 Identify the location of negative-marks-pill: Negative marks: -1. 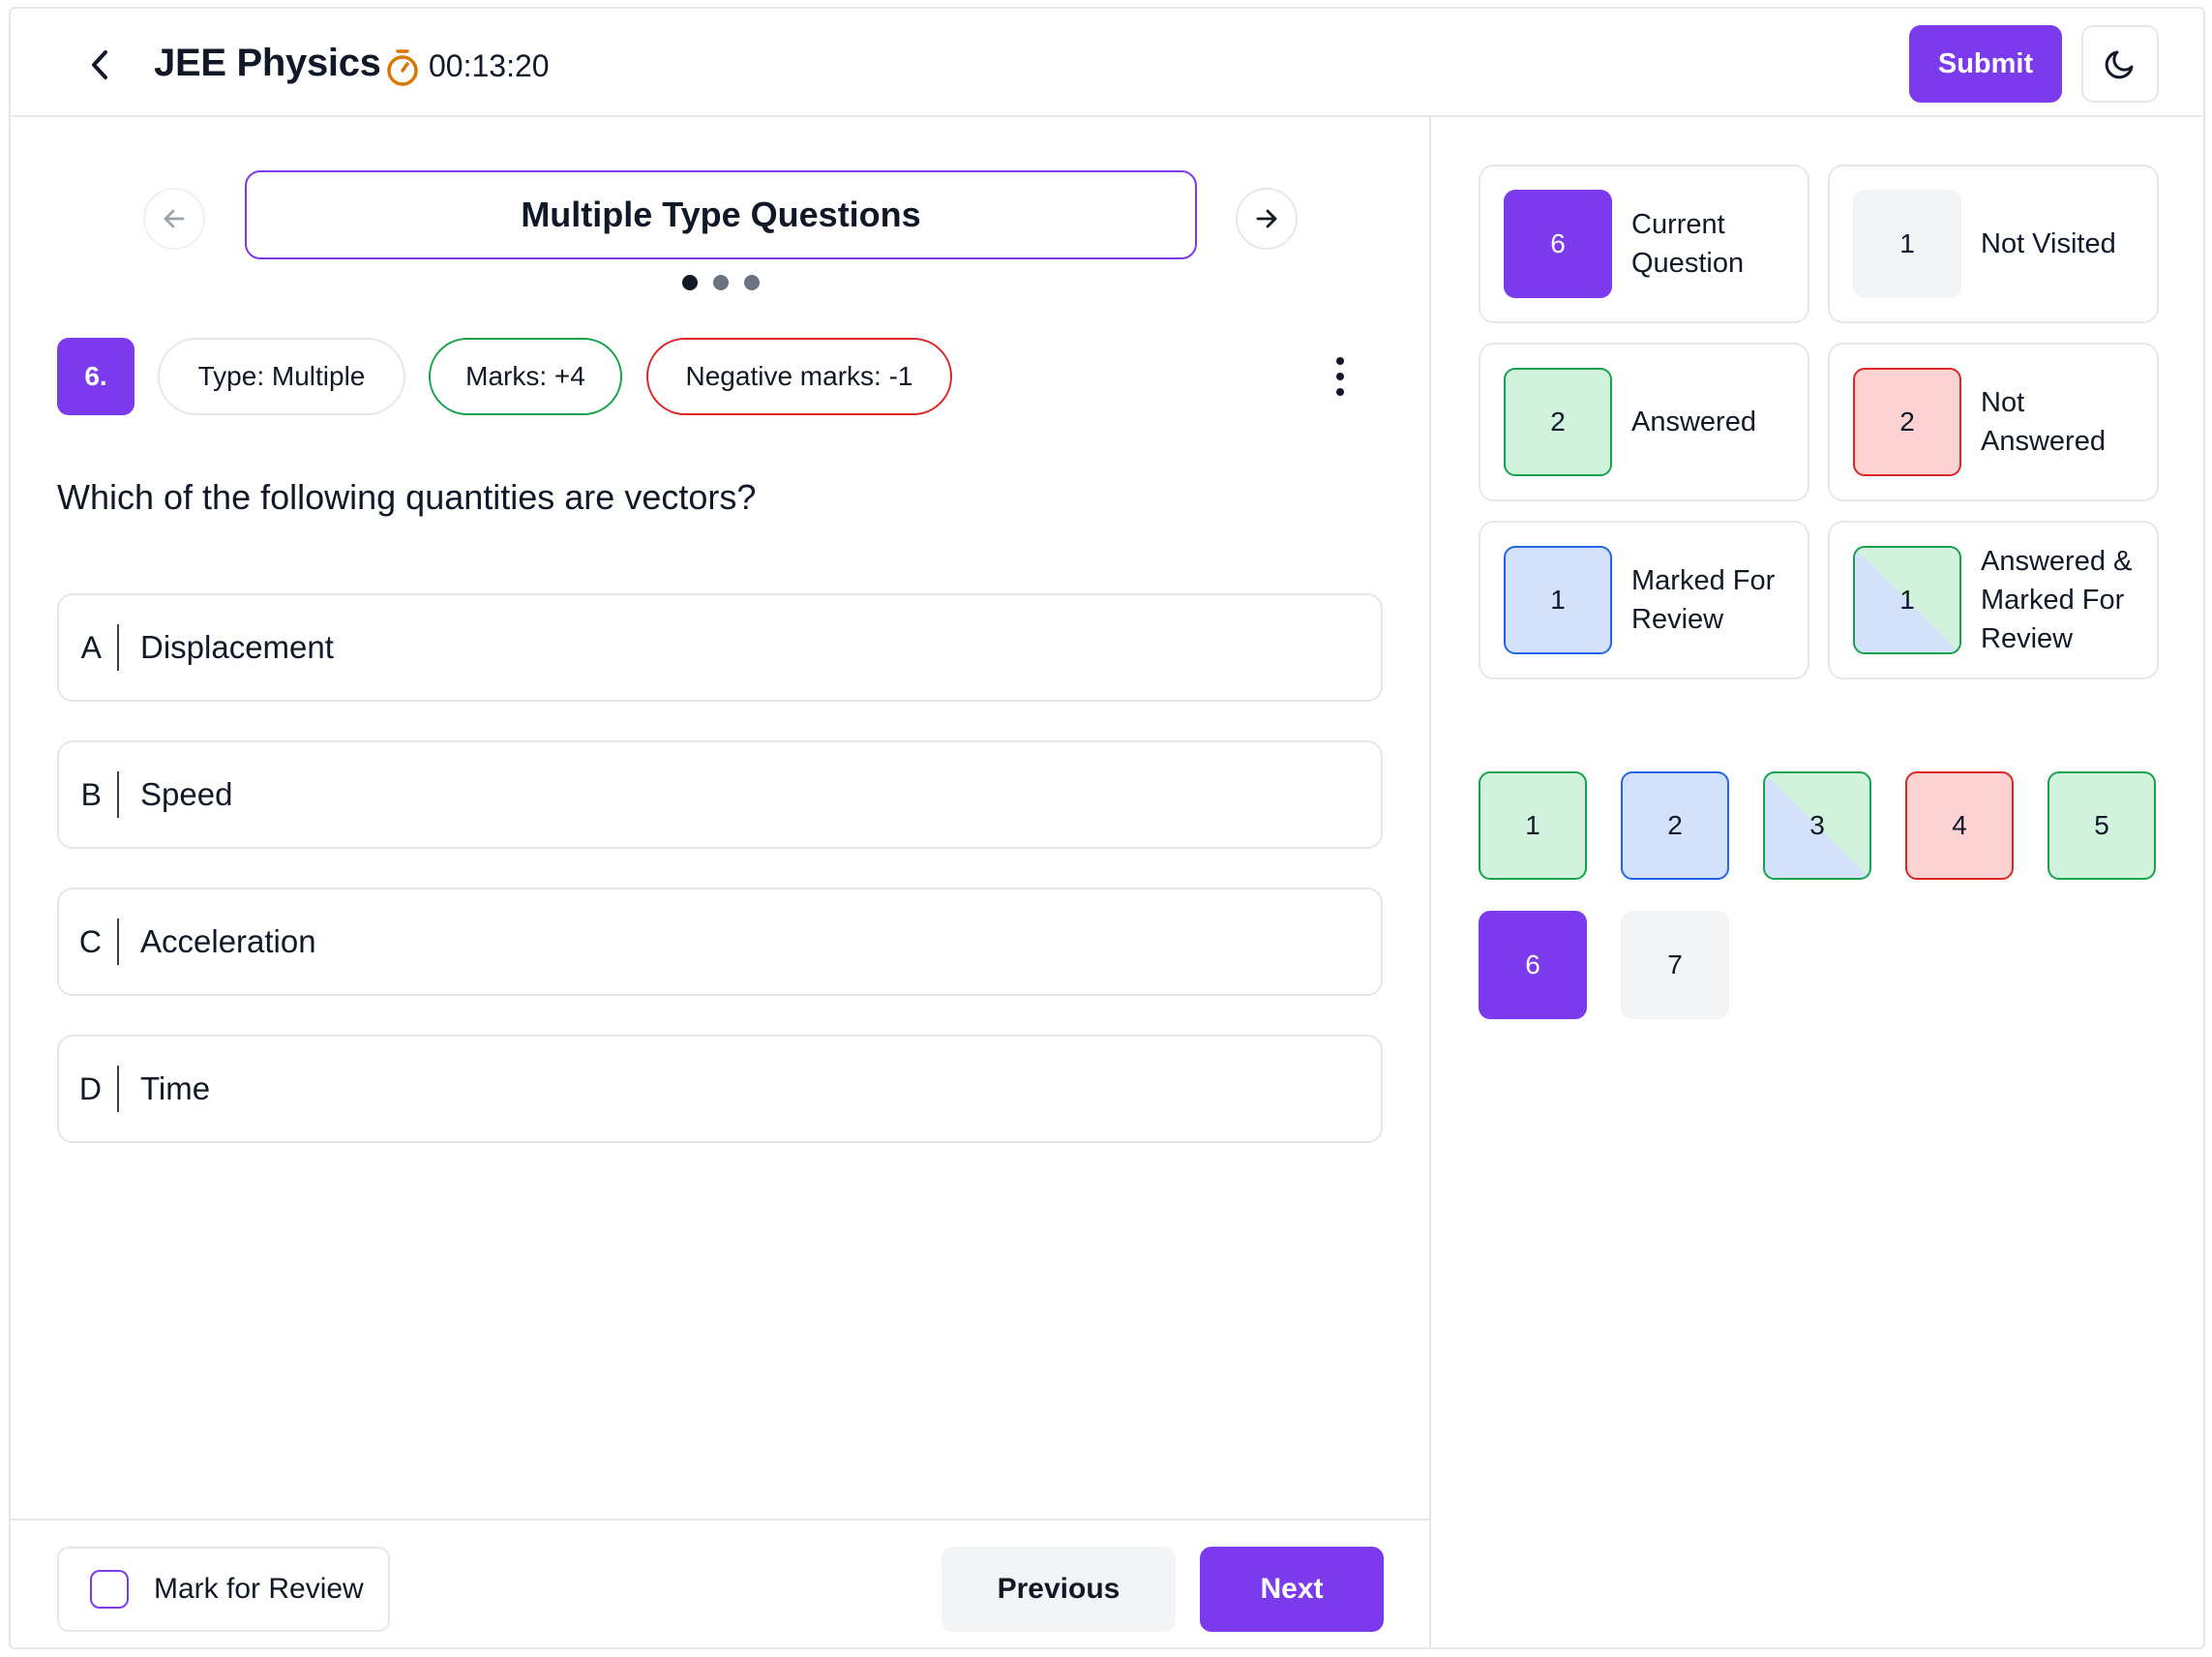
(799, 376).